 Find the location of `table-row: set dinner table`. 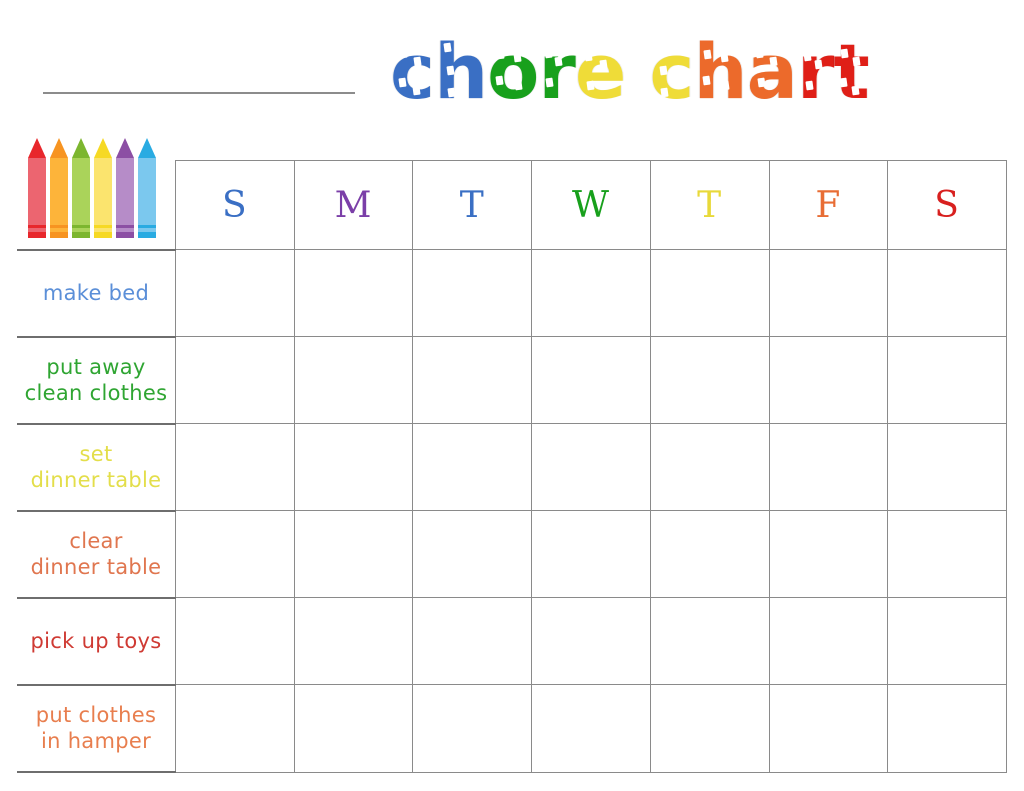

table-row: set dinner table is located at coordinates (512, 467).